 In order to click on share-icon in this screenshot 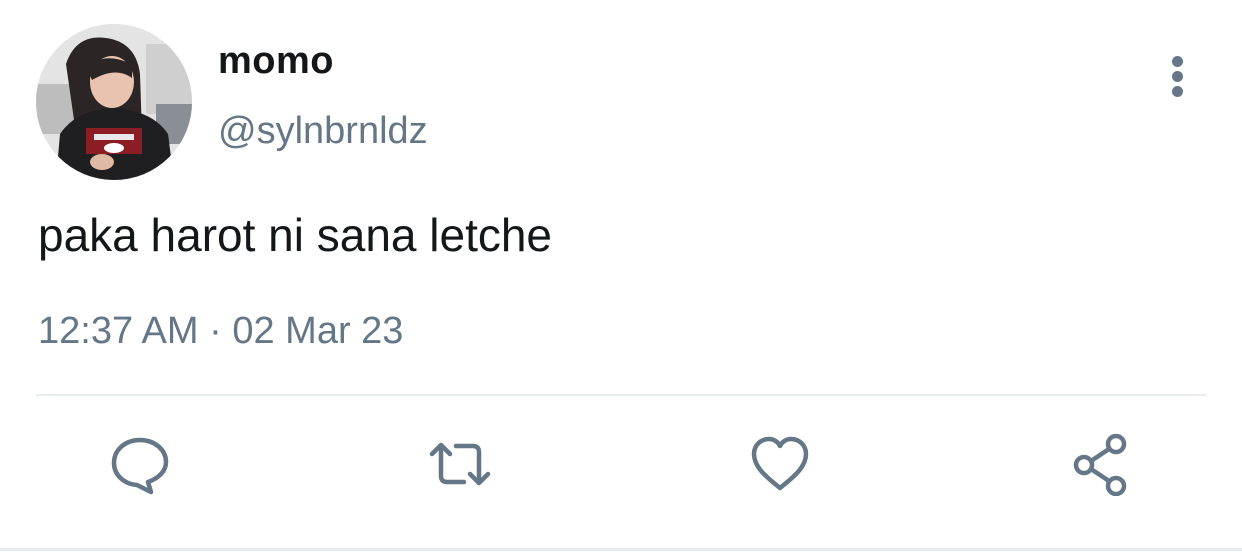, I will do `click(1100, 464)`.